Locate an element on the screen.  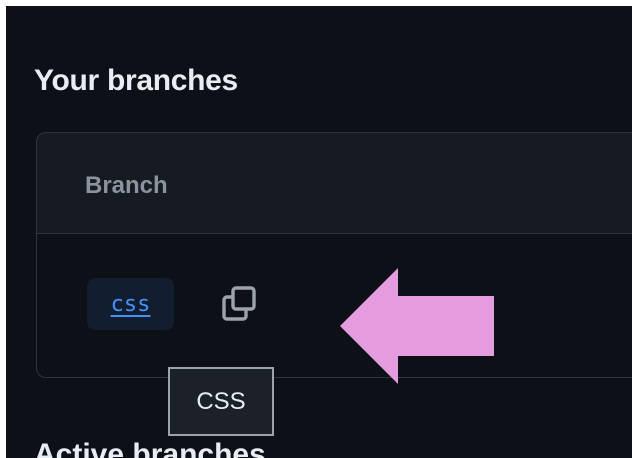
branch-name-link: css is located at coordinates (131, 304).